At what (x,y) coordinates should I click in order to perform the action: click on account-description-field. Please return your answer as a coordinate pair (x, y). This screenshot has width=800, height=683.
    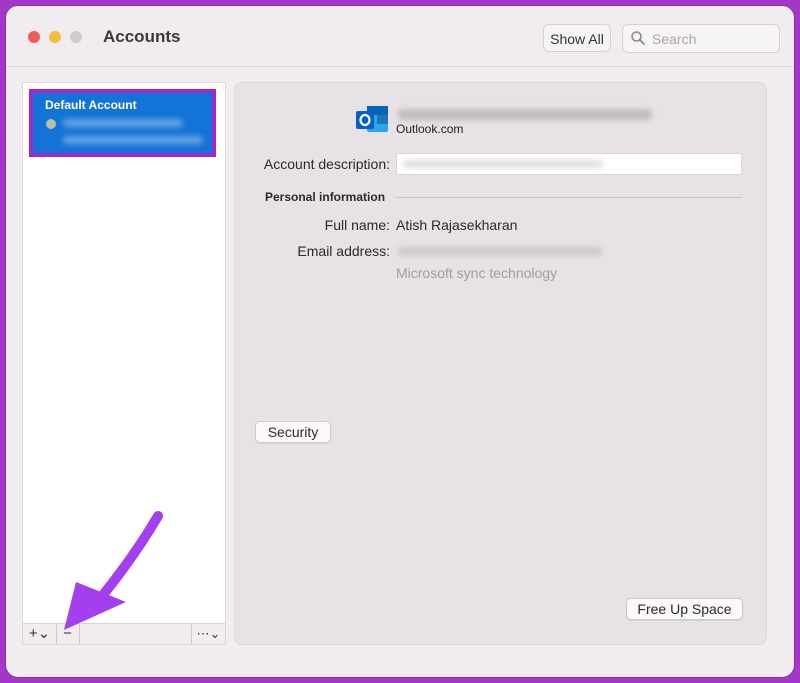
    Looking at the image, I should click on (569, 164).